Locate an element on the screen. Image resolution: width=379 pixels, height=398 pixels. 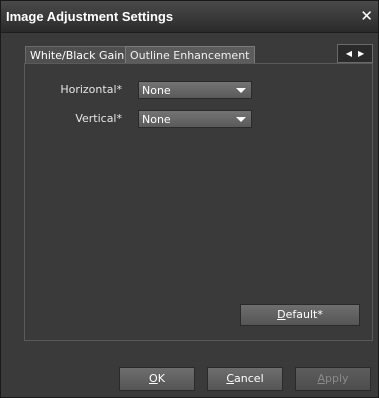
title-bar: Image Adjustment Settings ✕ is located at coordinates (189, 17).